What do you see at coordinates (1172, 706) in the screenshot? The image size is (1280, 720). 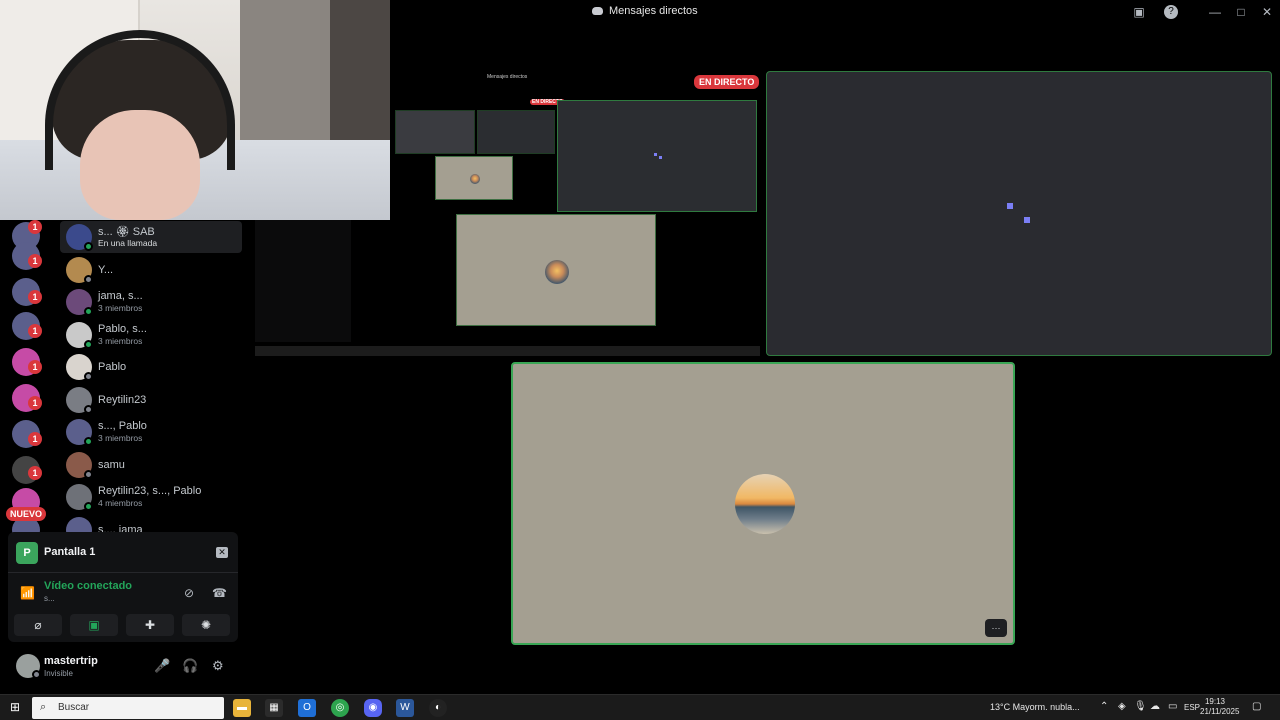 I see `network-icon: ▭` at bounding box center [1172, 706].